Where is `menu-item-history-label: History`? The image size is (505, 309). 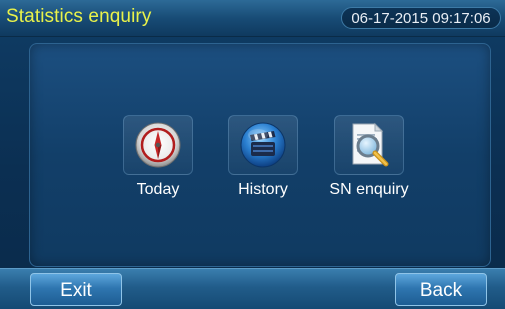 menu-item-history-label: History is located at coordinates (263, 189).